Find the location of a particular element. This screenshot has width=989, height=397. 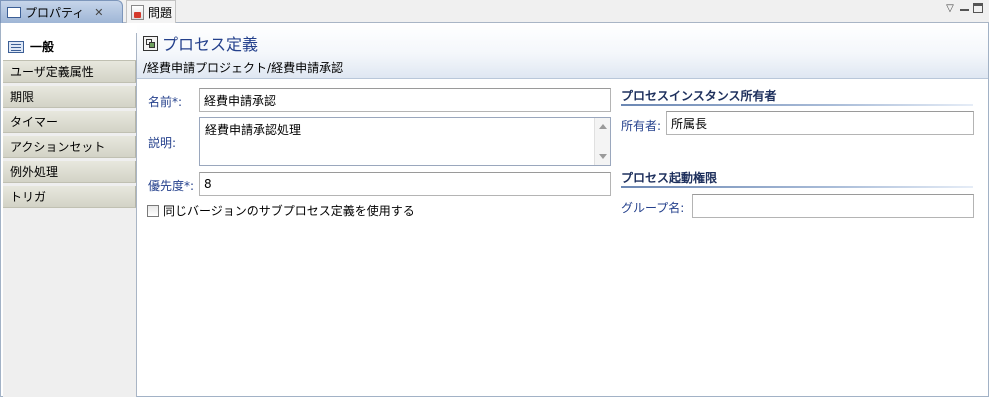

tab-properties: プロパティ ✕ is located at coordinates (61, 11).